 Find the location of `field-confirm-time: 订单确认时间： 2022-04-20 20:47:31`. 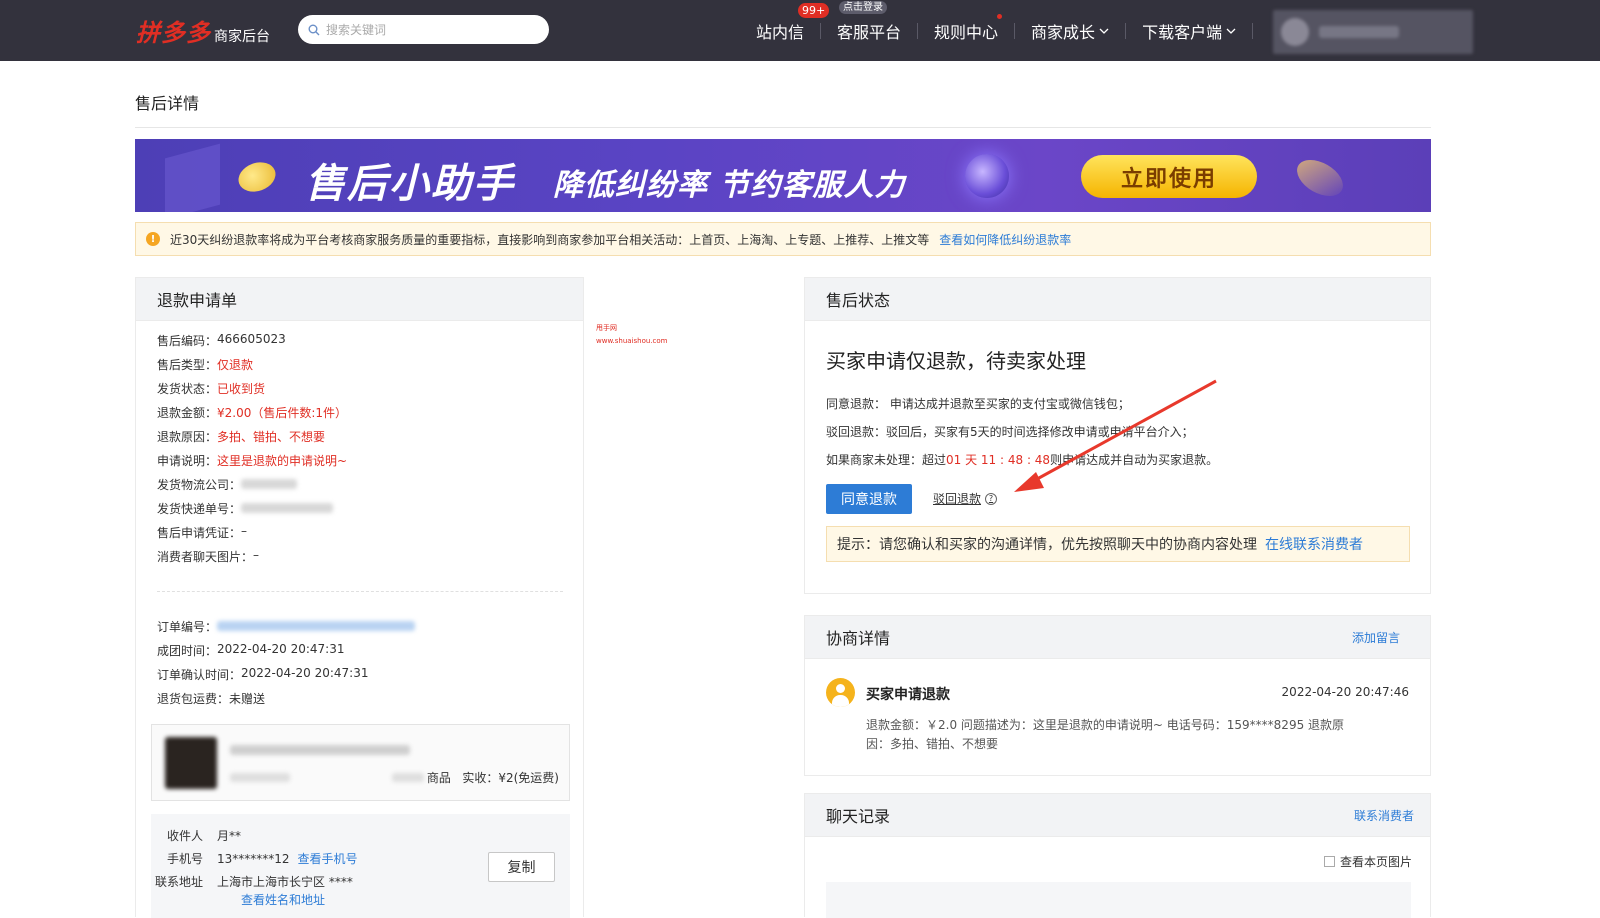

field-confirm-time: 订单确认时间： 2022-04-20 20:47:31 is located at coordinates (262, 674).